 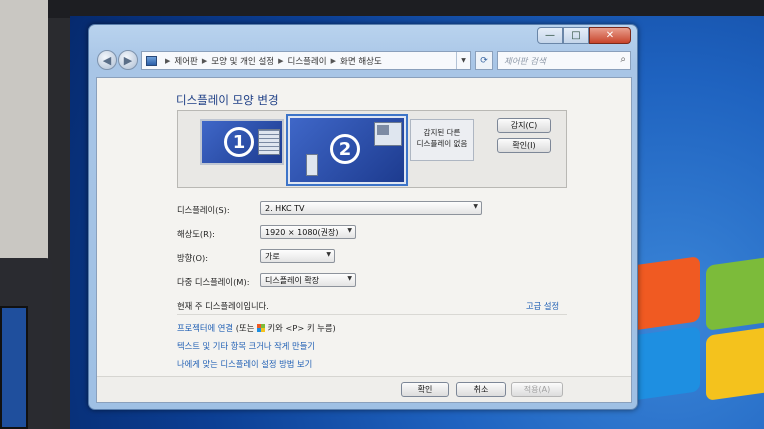 What do you see at coordinates (550, 35) in the screenshot?
I see `minimize-button: —` at bounding box center [550, 35].